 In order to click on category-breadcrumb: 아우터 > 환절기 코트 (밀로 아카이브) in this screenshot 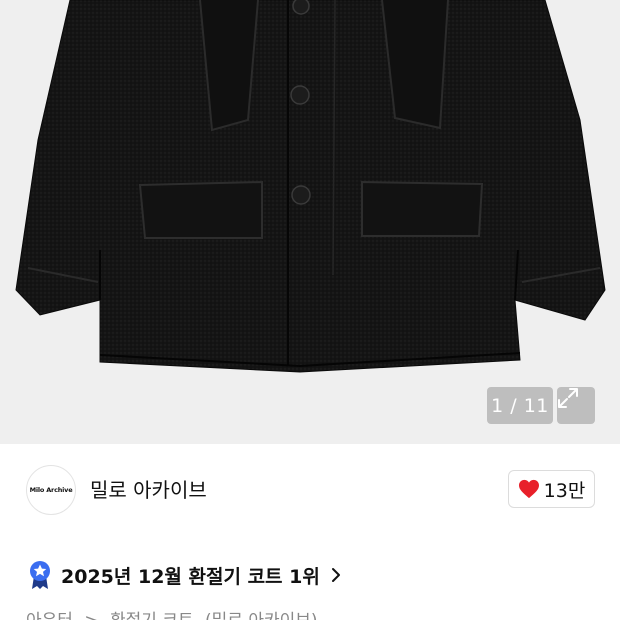, I will do `click(175, 613)`.